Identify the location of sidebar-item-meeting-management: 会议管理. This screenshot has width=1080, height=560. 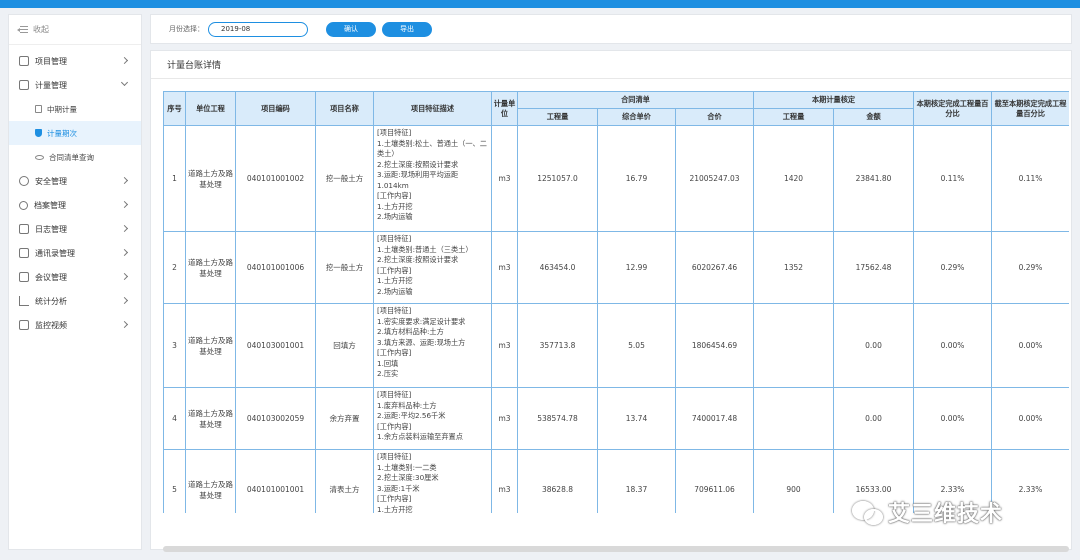
(75, 277).